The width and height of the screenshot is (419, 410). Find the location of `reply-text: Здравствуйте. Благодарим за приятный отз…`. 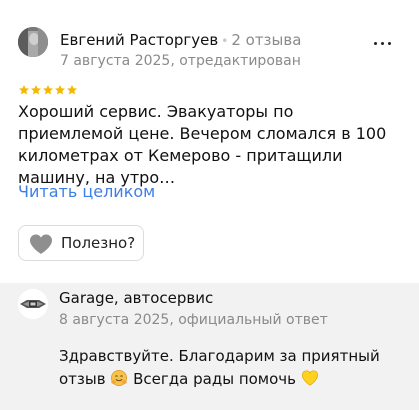

reply-text: Здравствуйте. Благодарим за приятный отз… is located at coordinates (224, 368).